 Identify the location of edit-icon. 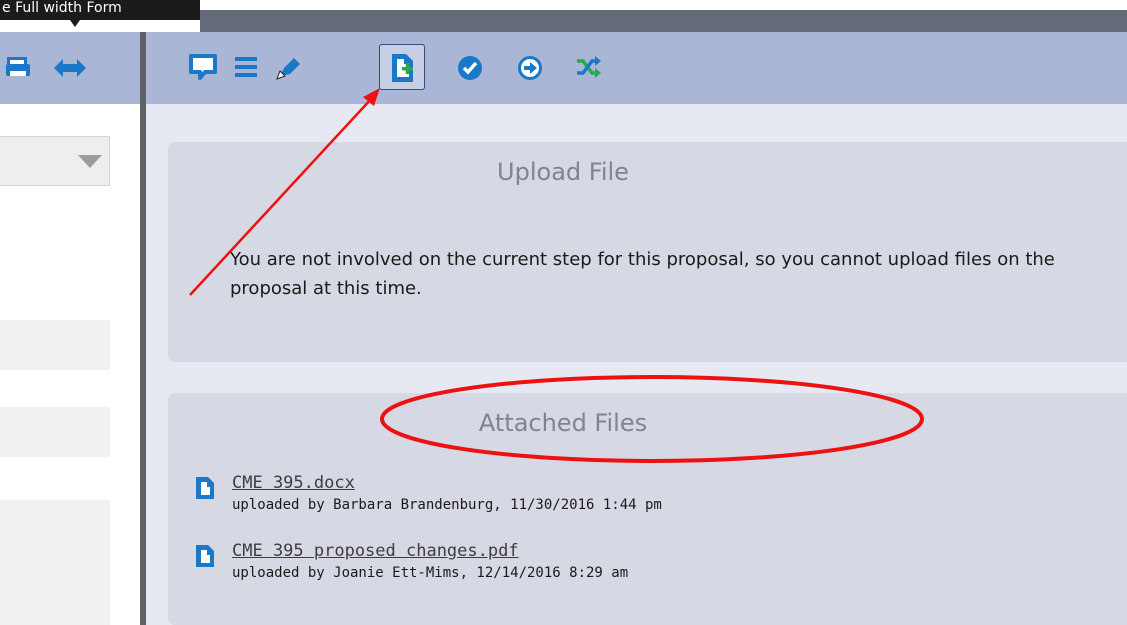
(289, 67).